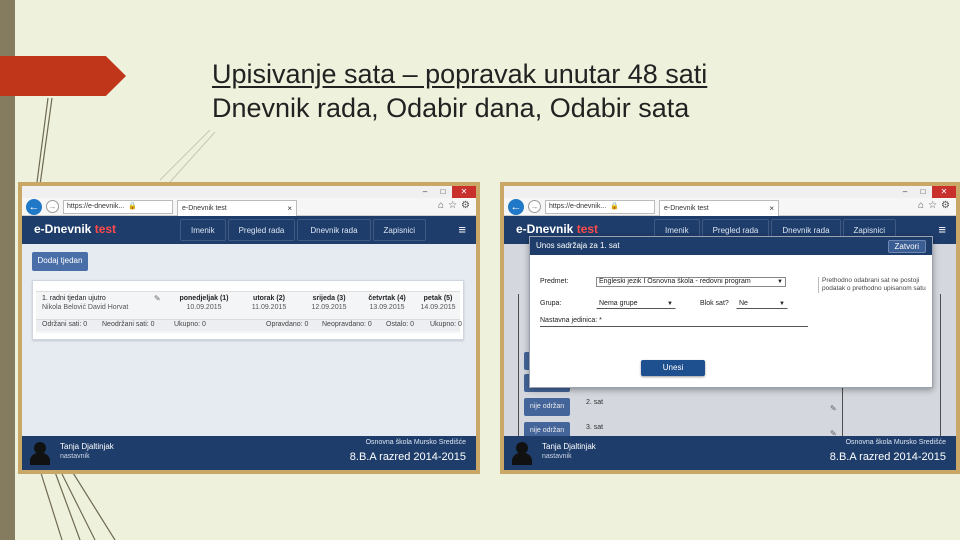 This screenshot has width=960, height=540. I want to click on group-select: Nema grupe ▼, so click(636, 304).